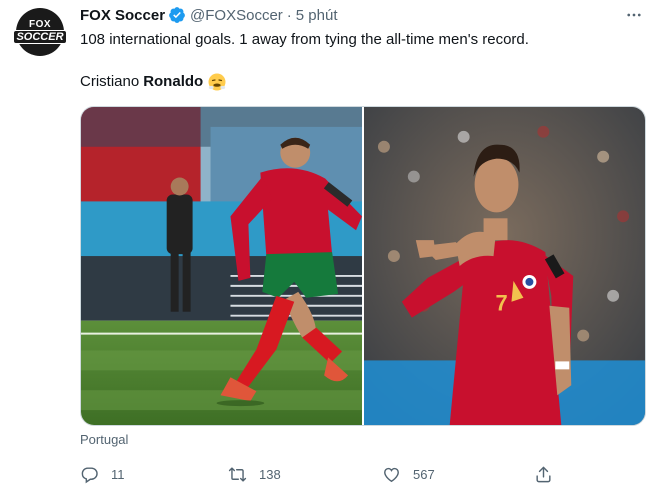  What do you see at coordinates (237, 474) in the screenshot?
I see `retweet-icon` at bounding box center [237, 474].